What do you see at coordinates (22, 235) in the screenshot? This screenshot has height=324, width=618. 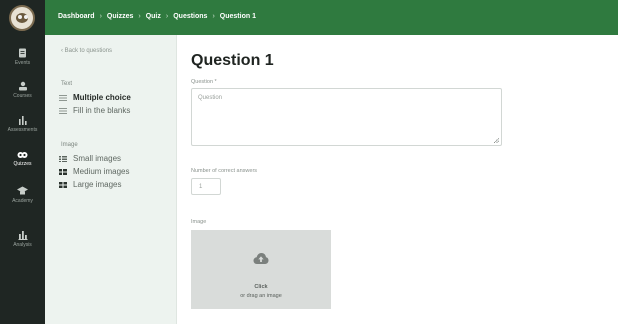 I see `analysis-icon` at bounding box center [22, 235].